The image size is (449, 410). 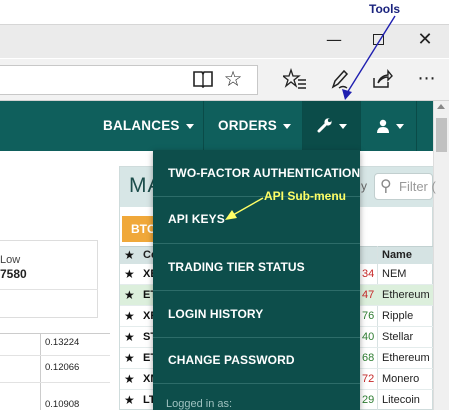 I want to click on annotation-arrow-api, so click(x=248, y=206).